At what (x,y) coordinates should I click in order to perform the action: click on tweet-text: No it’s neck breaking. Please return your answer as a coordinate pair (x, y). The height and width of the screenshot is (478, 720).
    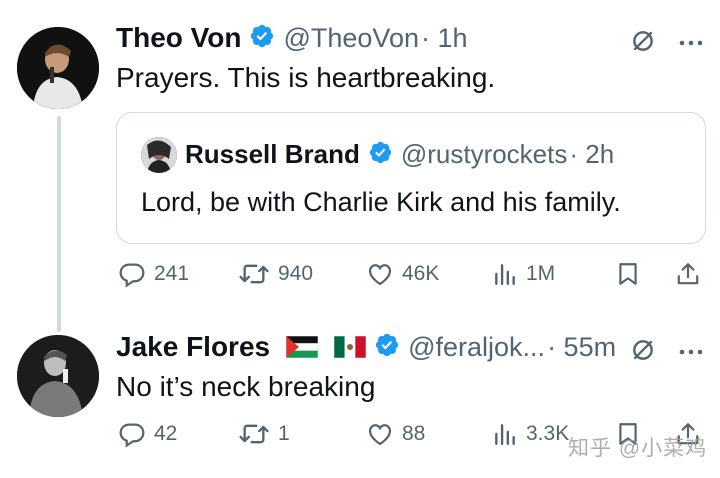
    Looking at the image, I should click on (246, 386).